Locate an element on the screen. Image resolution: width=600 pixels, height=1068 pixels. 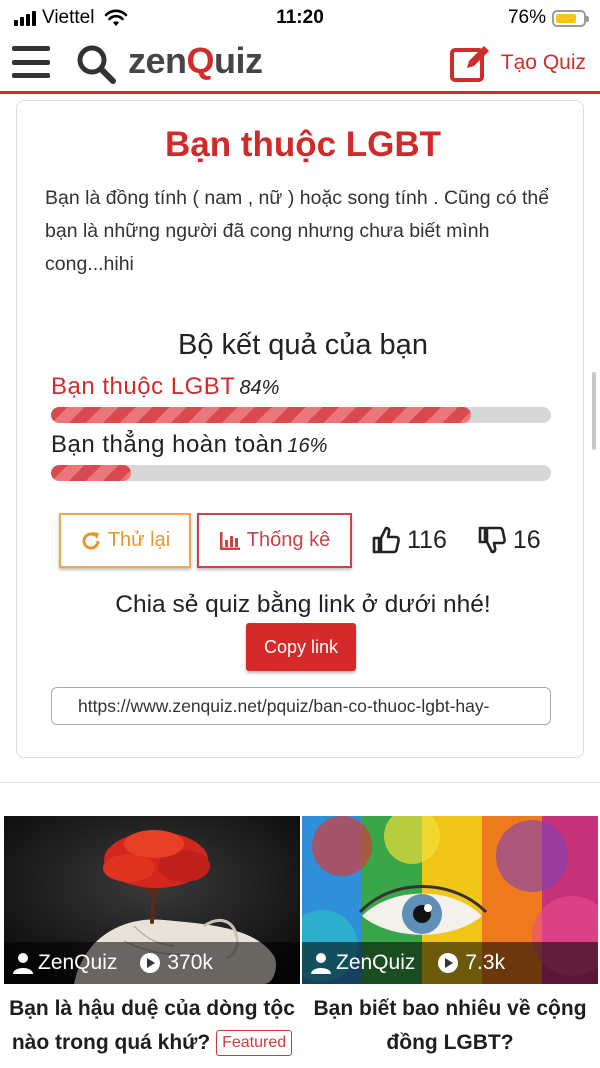
dislike-button: 16 is located at coordinates (509, 540).